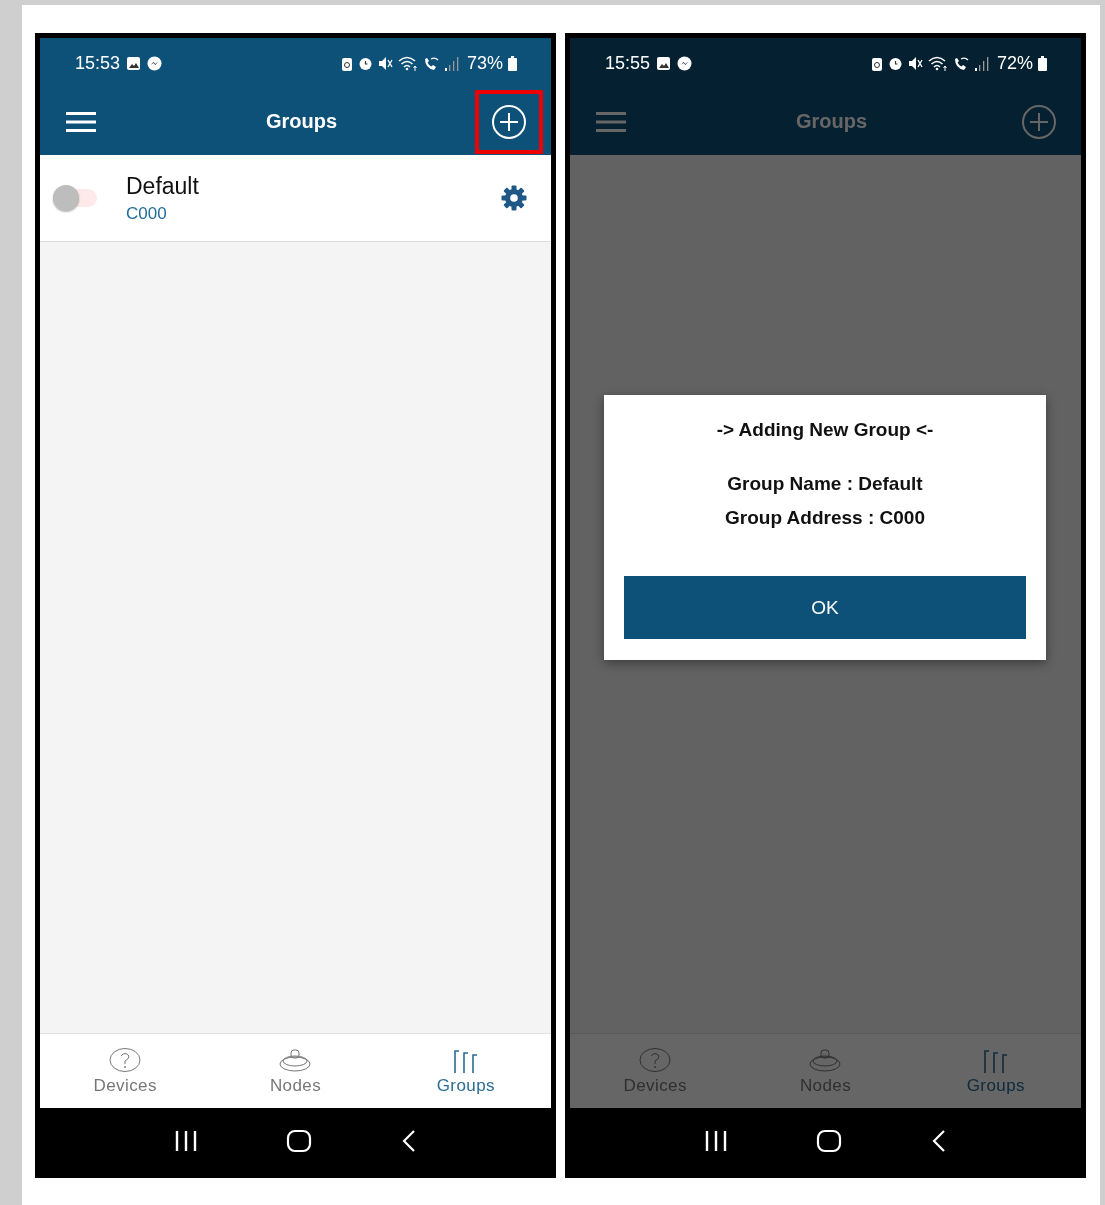 Image resolution: width=1105 pixels, height=1205 pixels. What do you see at coordinates (825, 607) in the screenshot?
I see `ok-button: OK` at bounding box center [825, 607].